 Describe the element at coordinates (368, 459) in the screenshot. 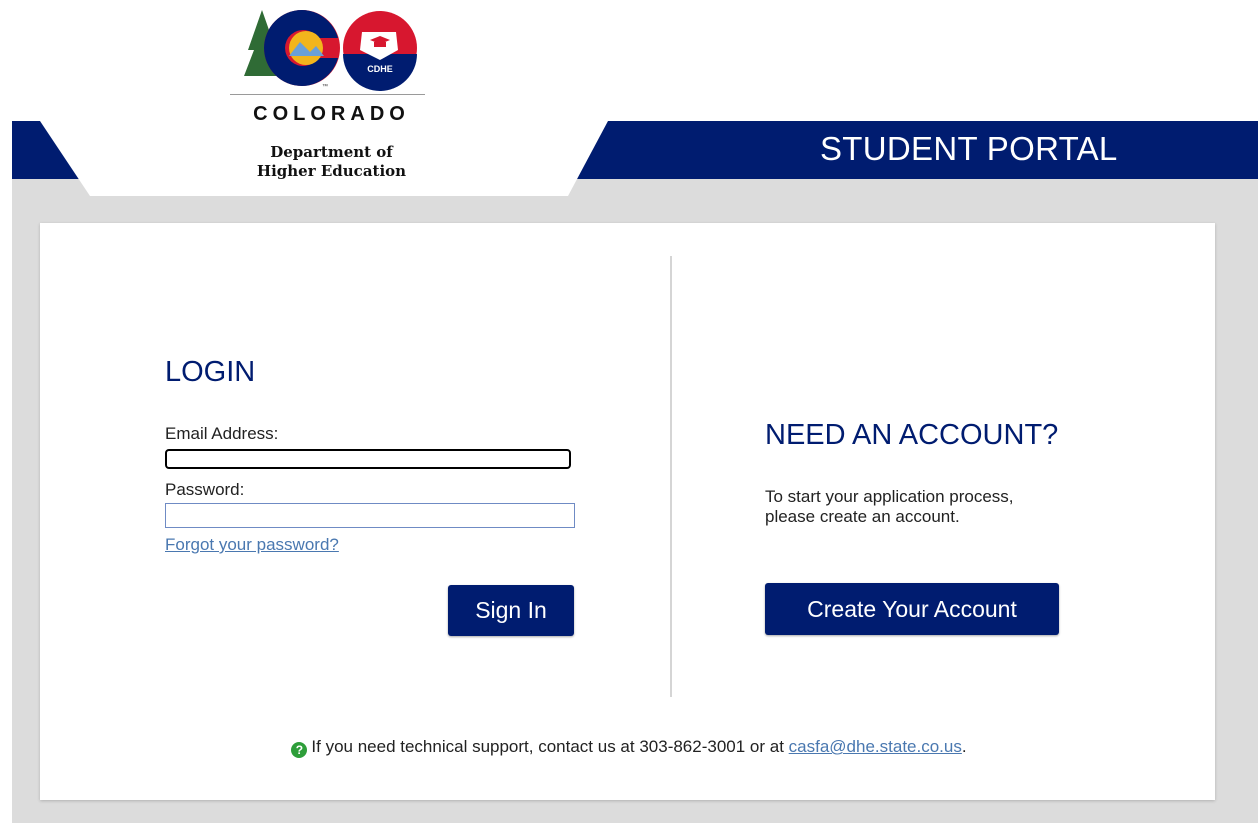

I see `email-input` at that location.